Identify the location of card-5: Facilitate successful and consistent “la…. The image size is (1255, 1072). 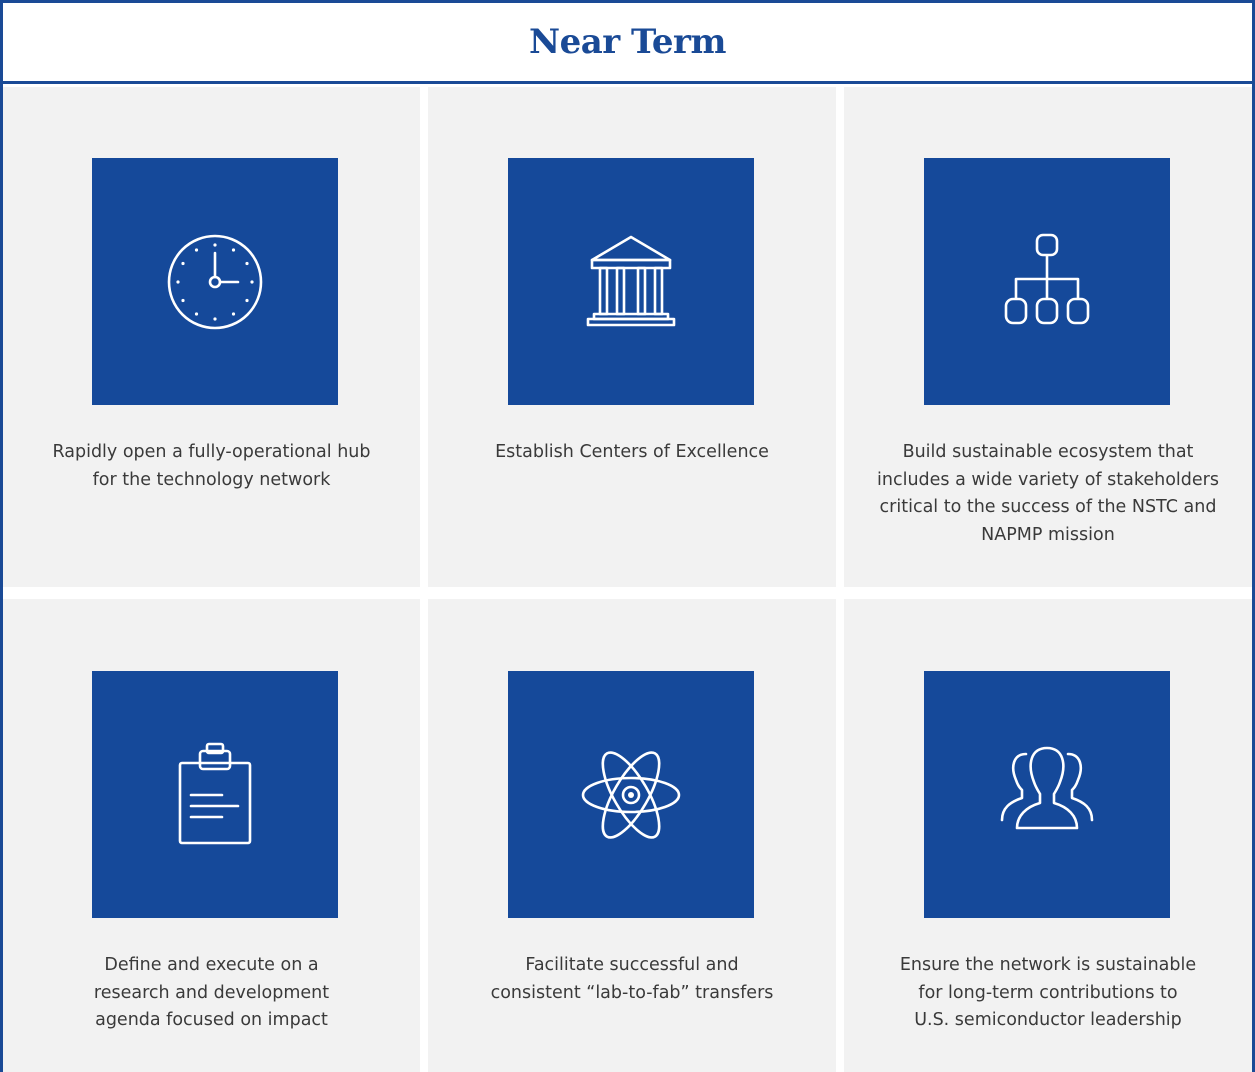
(632, 835).